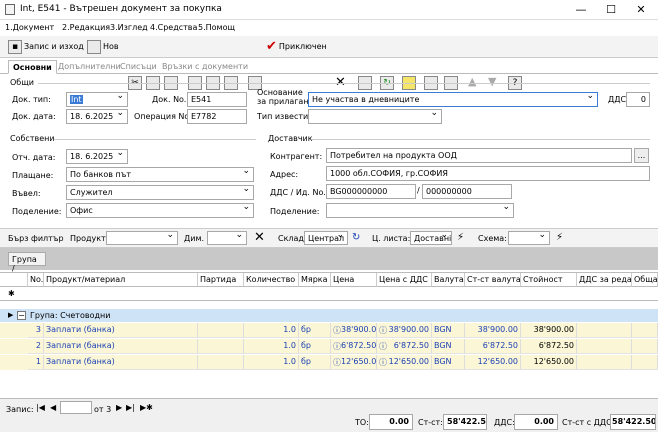 This screenshot has height=432, width=658. What do you see at coordinates (354, 362) in the screenshot?
I see `cell-price: ⓘ12'650.00` at bounding box center [354, 362].